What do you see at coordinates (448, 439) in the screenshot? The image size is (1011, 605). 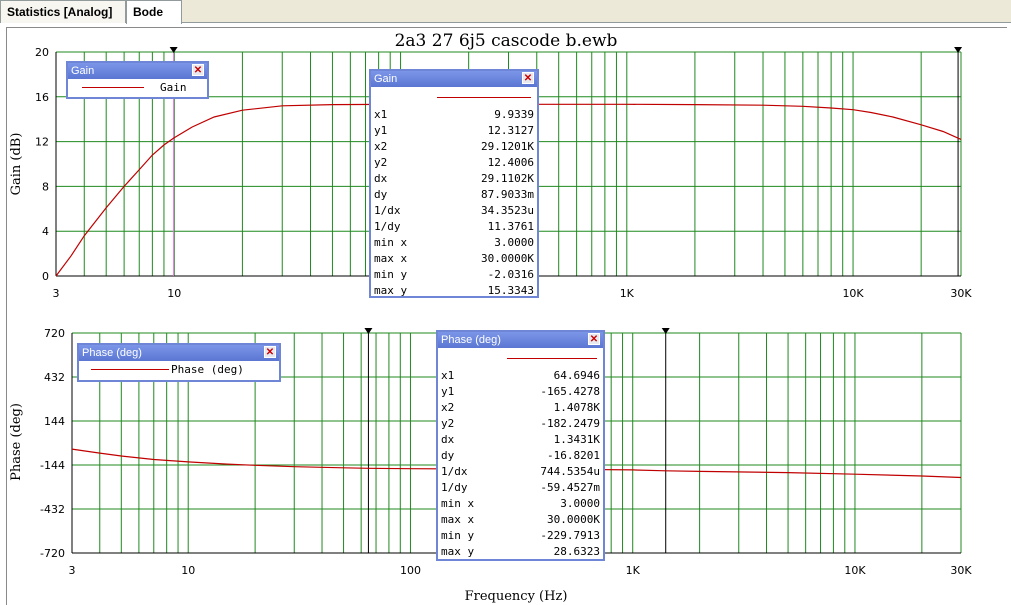 I see `readout-key: dx` at bounding box center [448, 439].